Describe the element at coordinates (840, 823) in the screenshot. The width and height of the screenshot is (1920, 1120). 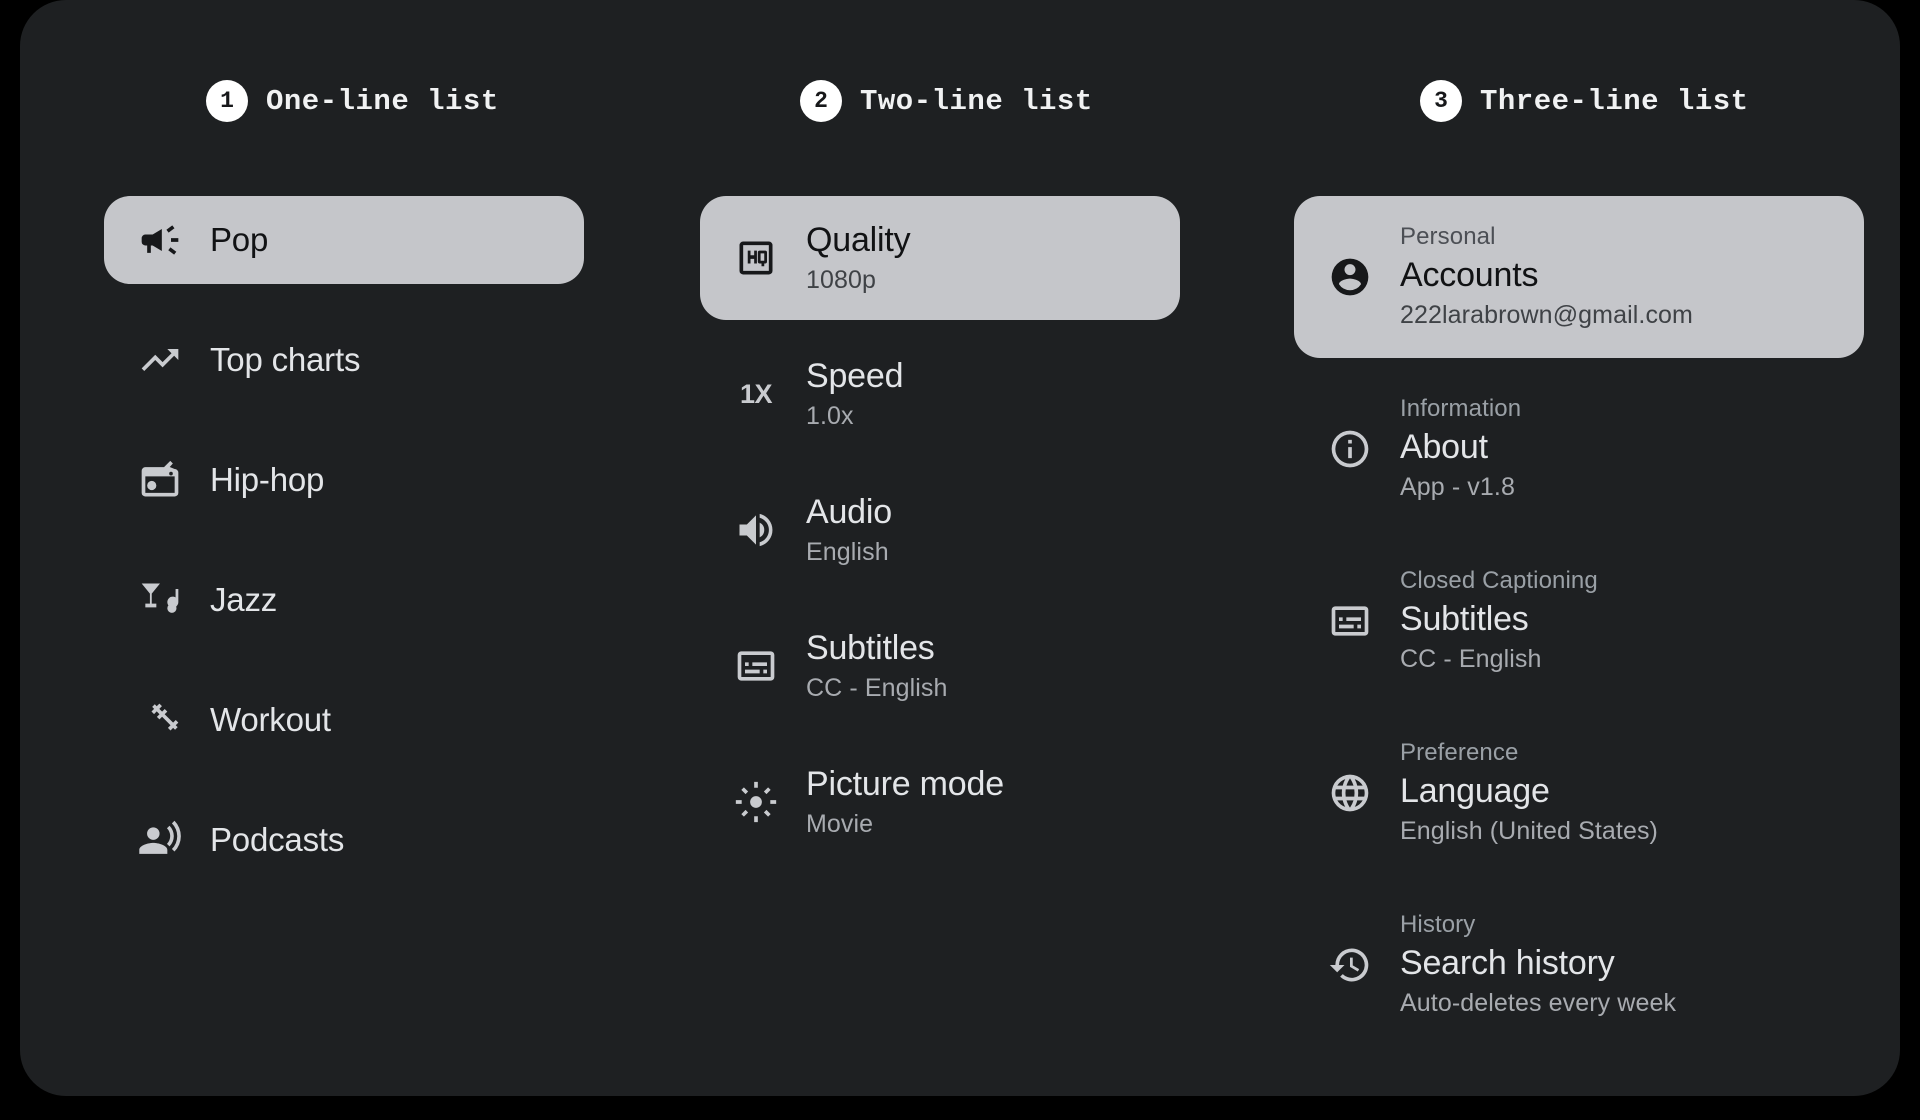
I see `list-item-supporting-text: Movie` at that location.